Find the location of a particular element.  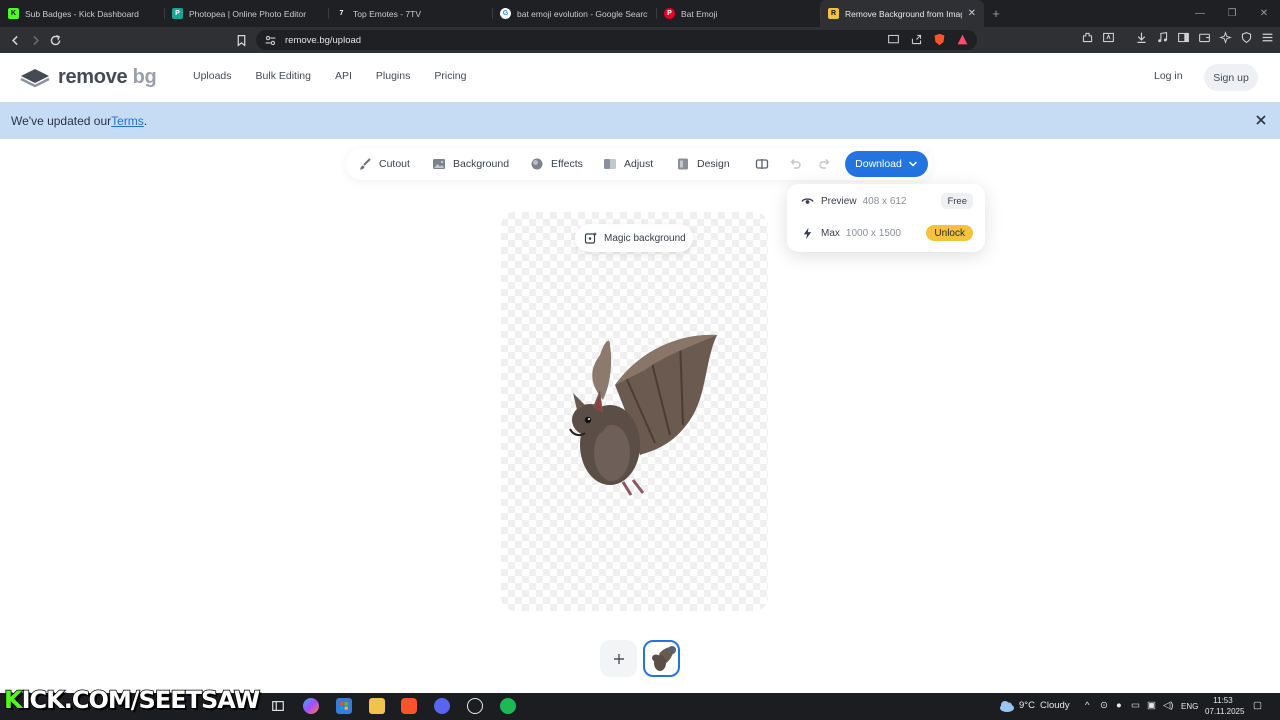

microphone-icon: ● is located at coordinates (1119, 705).